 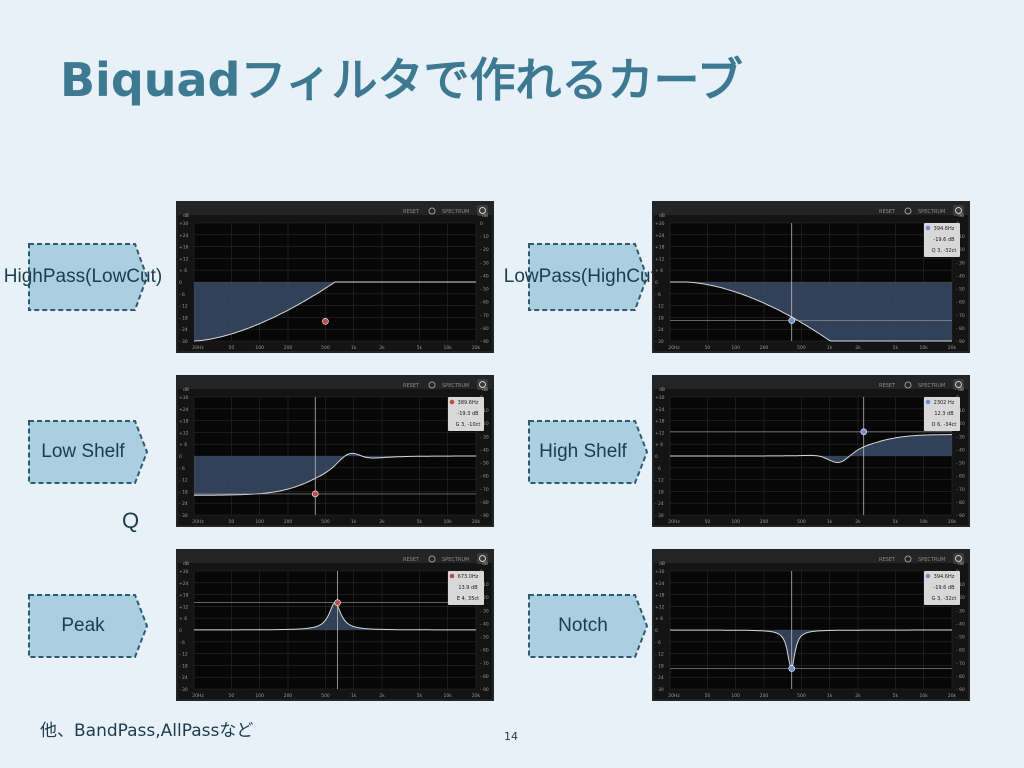 I want to click on freq-tick-label: 5k, so click(x=896, y=522).